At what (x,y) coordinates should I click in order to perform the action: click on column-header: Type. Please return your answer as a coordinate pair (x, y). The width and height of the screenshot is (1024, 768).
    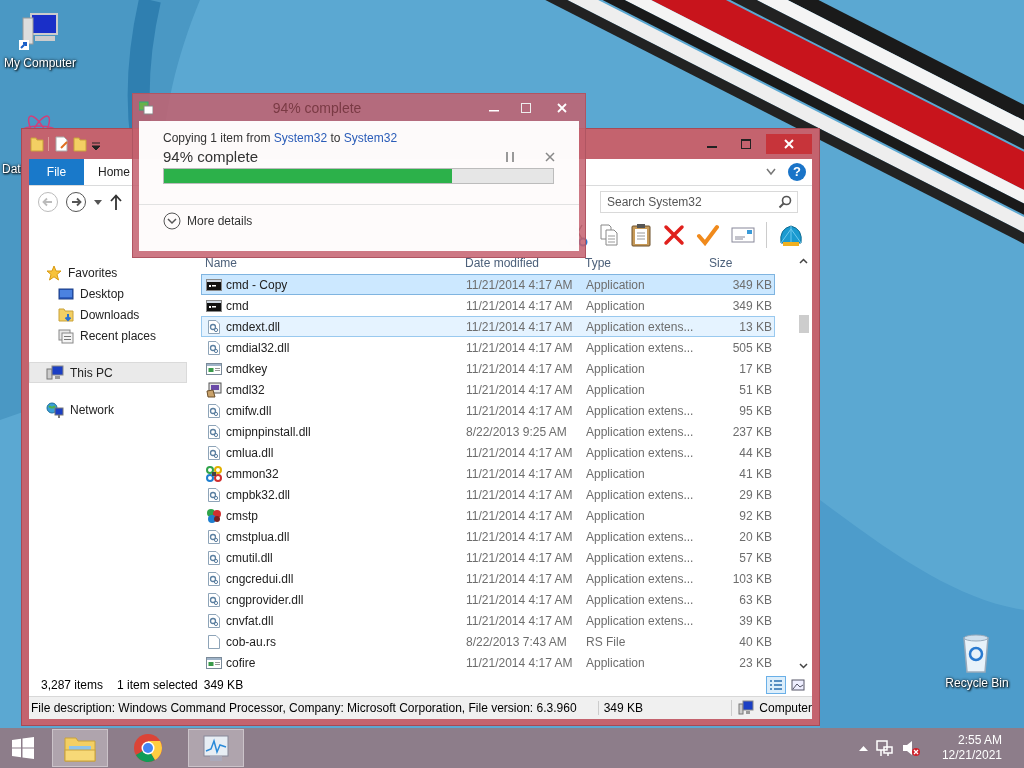
    Looking at the image, I should click on (645, 263).